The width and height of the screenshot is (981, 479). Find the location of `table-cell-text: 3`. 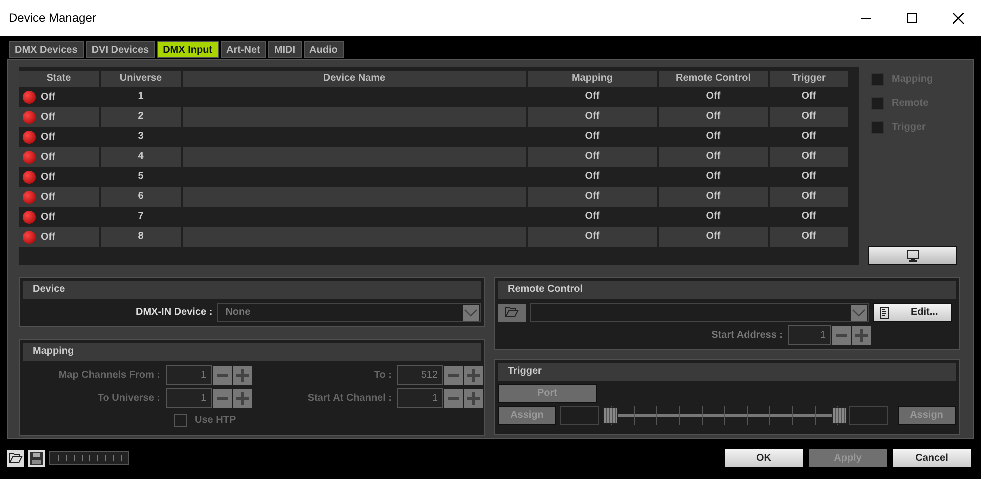

table-cell-text: 3 is located at coordinates (141, 137).